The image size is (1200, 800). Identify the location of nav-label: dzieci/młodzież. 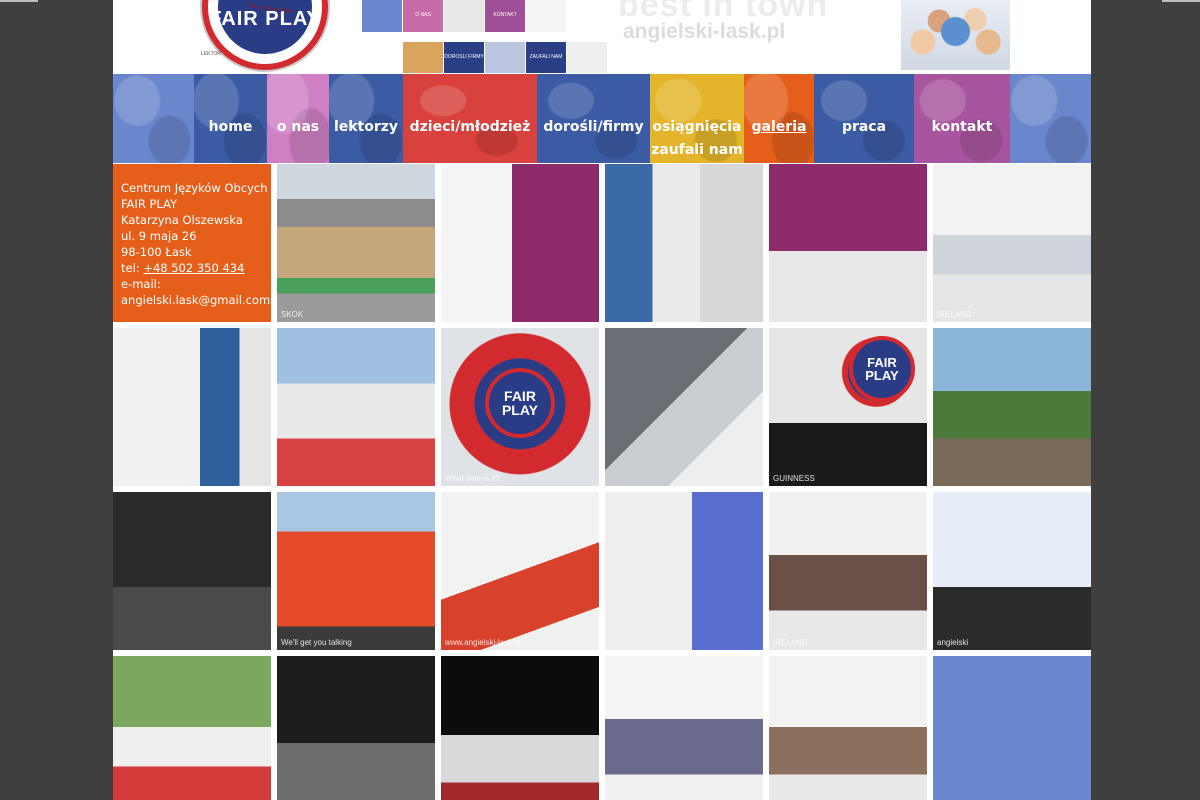
(470, 127).